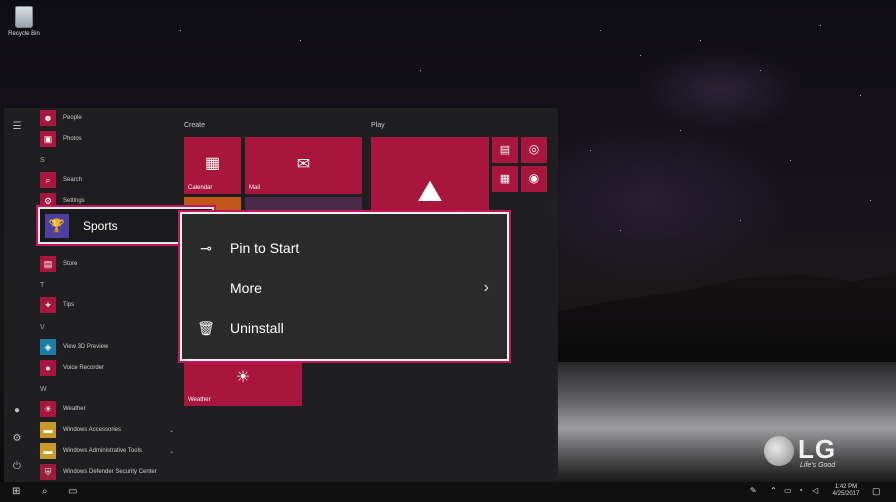 The width and height of the screenshot is (896, 502). I want to click on tile-weather: ☀ Weather, so click(243, 383).